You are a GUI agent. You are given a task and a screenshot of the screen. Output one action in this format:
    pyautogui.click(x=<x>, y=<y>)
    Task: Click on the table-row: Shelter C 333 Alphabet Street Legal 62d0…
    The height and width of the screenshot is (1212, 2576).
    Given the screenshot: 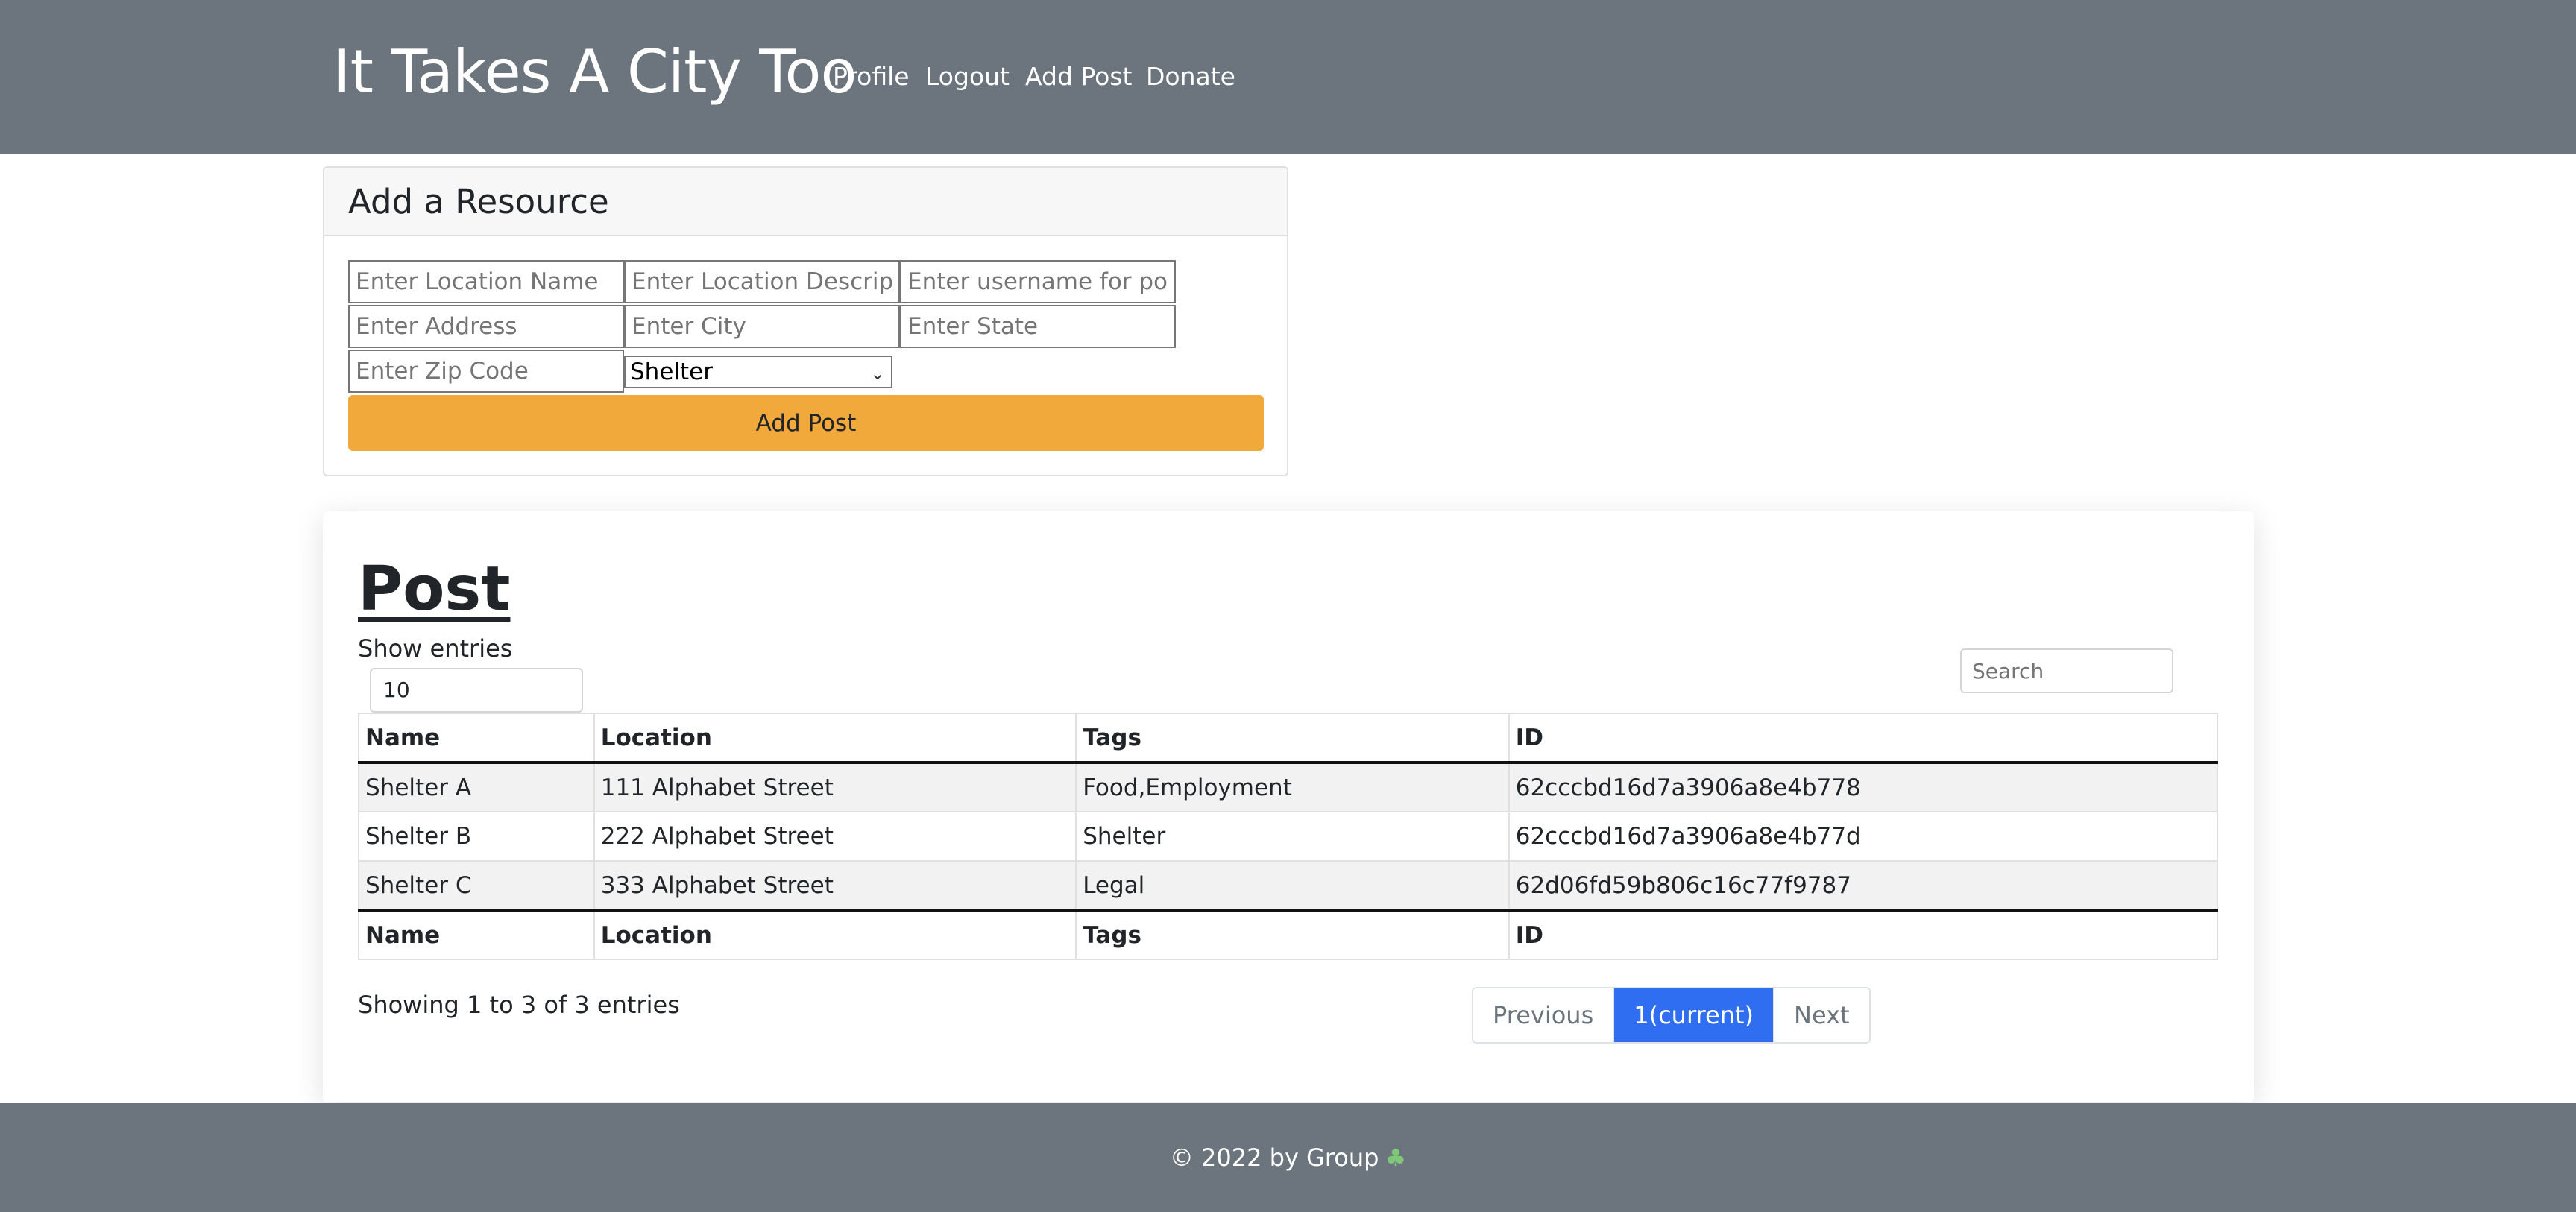 What is the action you would take?
    pyautogui.click(x=1288, y=885)
    